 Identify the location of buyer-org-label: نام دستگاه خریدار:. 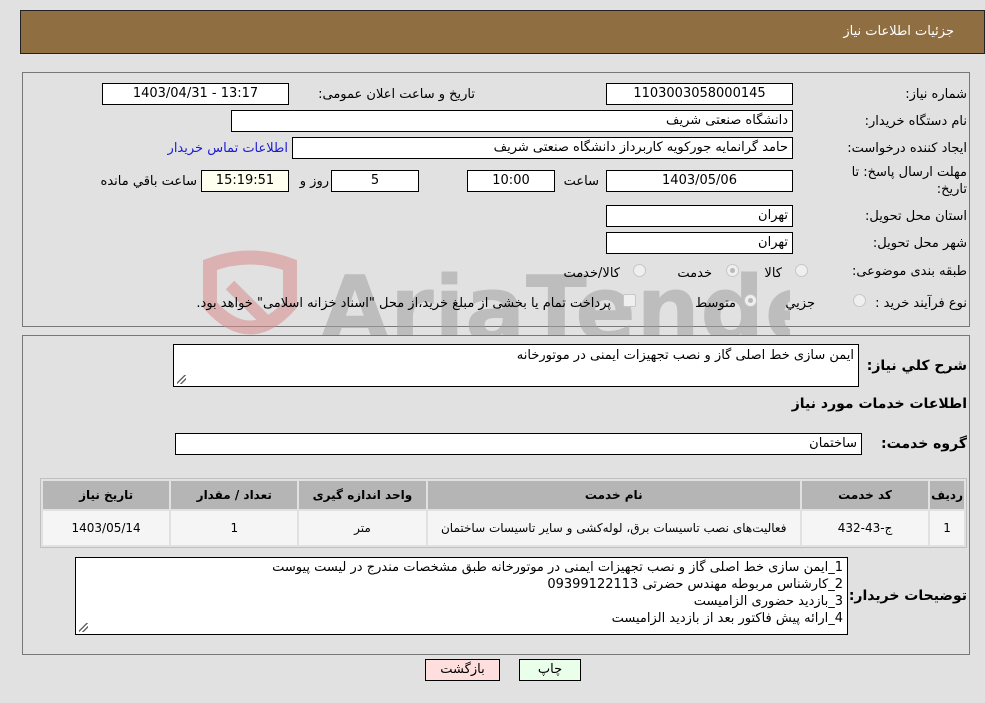
(915, 121).